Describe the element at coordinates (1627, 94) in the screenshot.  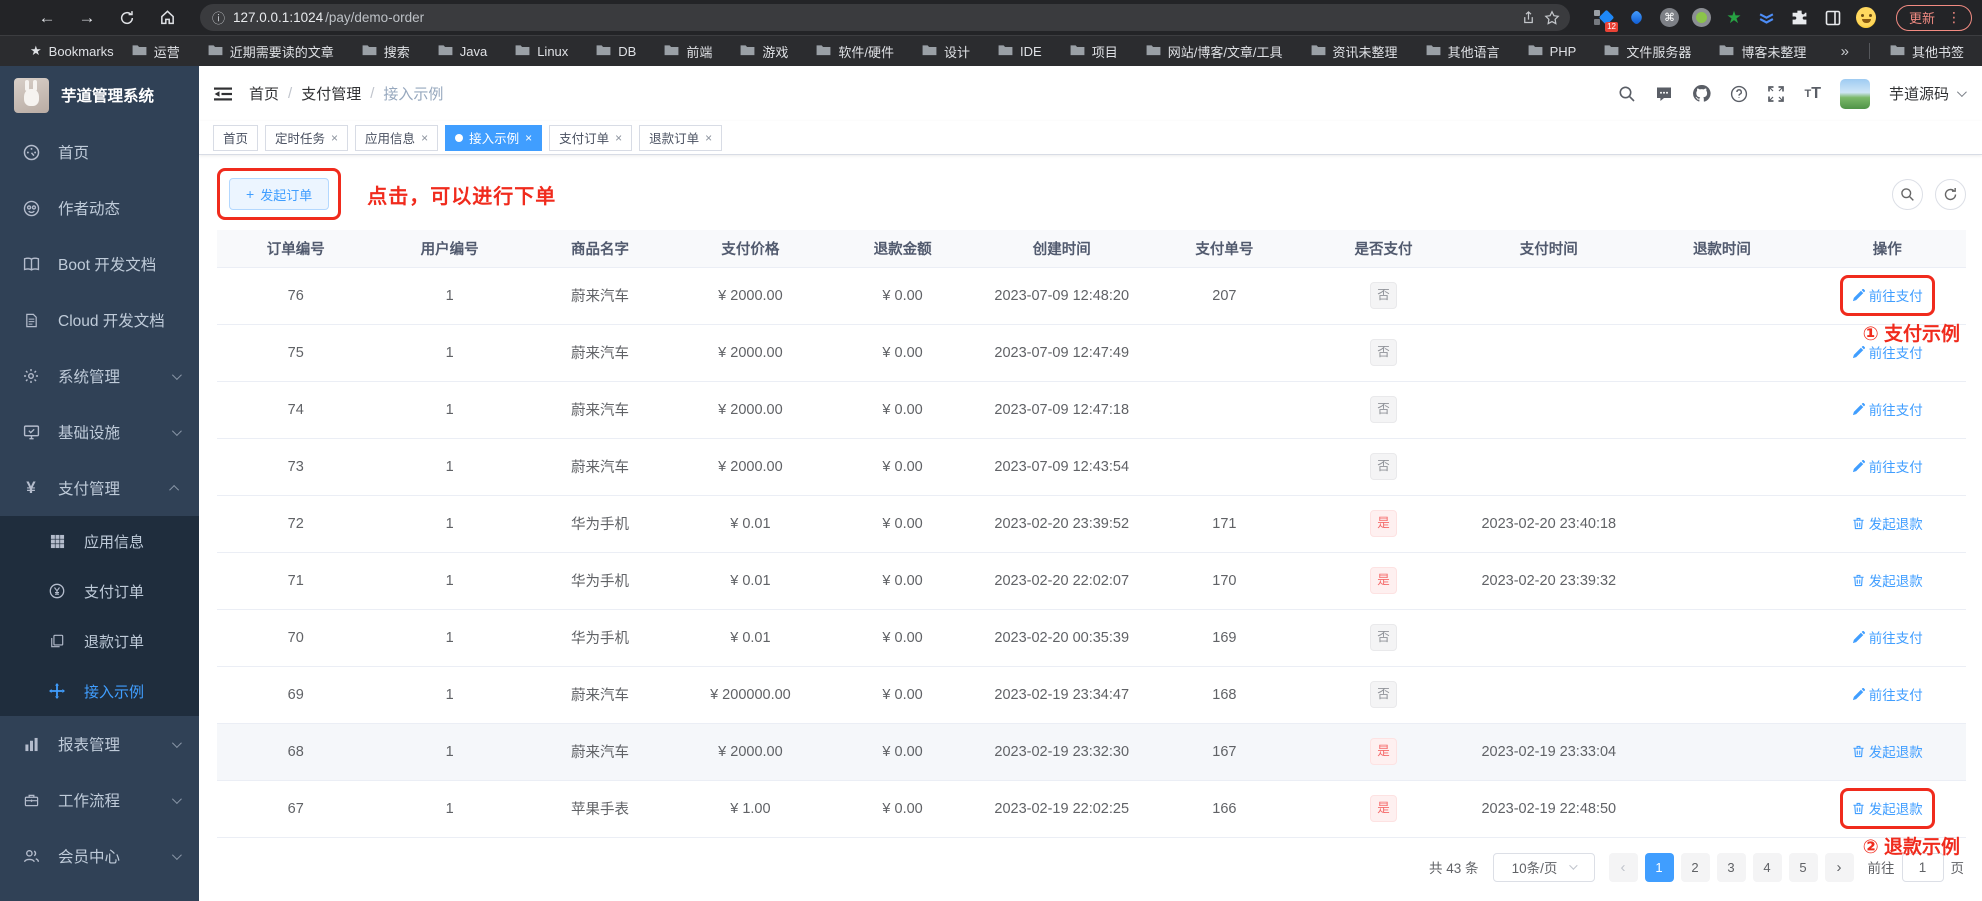
I see `search-icon` at that location.